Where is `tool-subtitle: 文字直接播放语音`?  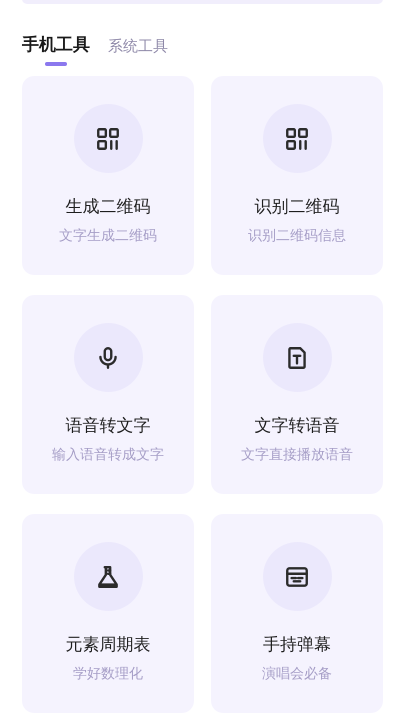
tool-subtitle: 文字直接播放语音 is located at coordinates (297, 455).